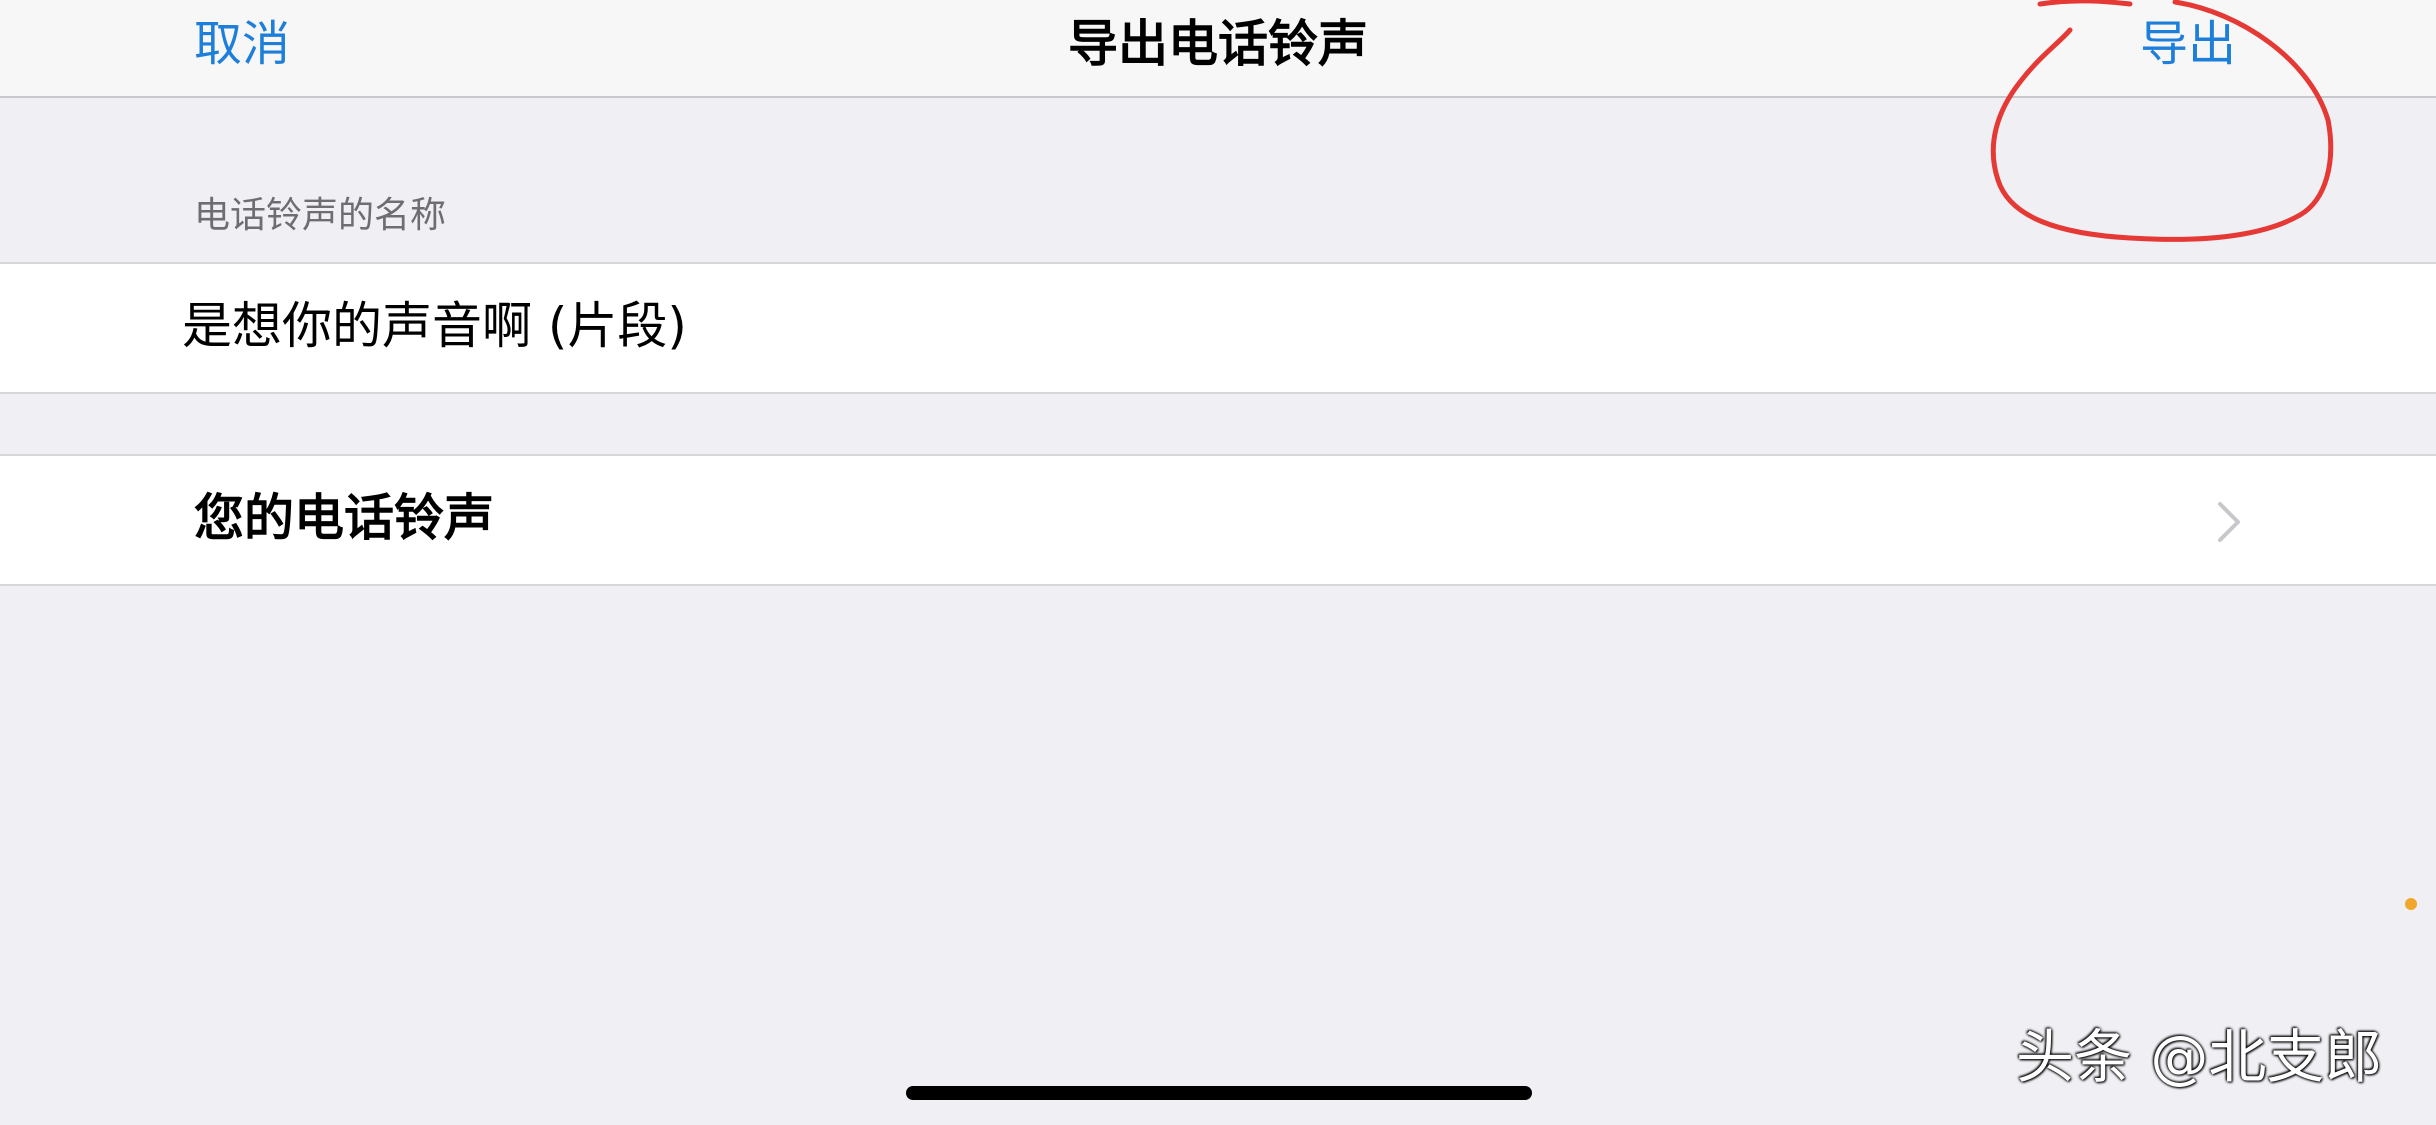 Image resolution: width=2436 pixels, height=1125 pixels. What do you see at coordinates (2199, 1057) in the screenshot?
I see `watermark: 头条 @北支郎` at bounding box center [2199, 1057].